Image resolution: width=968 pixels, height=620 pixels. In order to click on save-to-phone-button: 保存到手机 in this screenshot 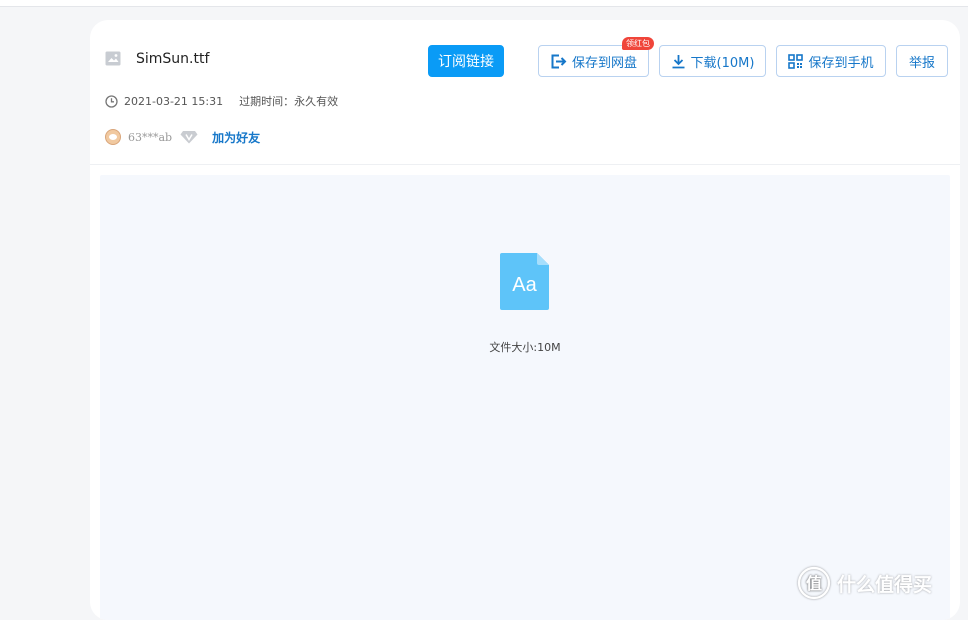, I will do `click(831, 61)`.